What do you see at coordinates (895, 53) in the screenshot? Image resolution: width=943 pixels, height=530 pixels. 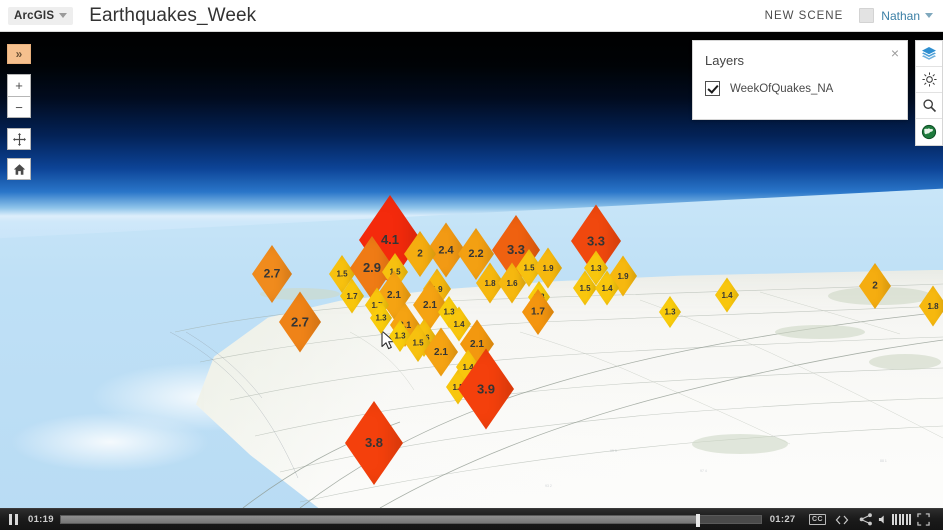 I see `close-icon: ×` at bounding box center [895, 53].